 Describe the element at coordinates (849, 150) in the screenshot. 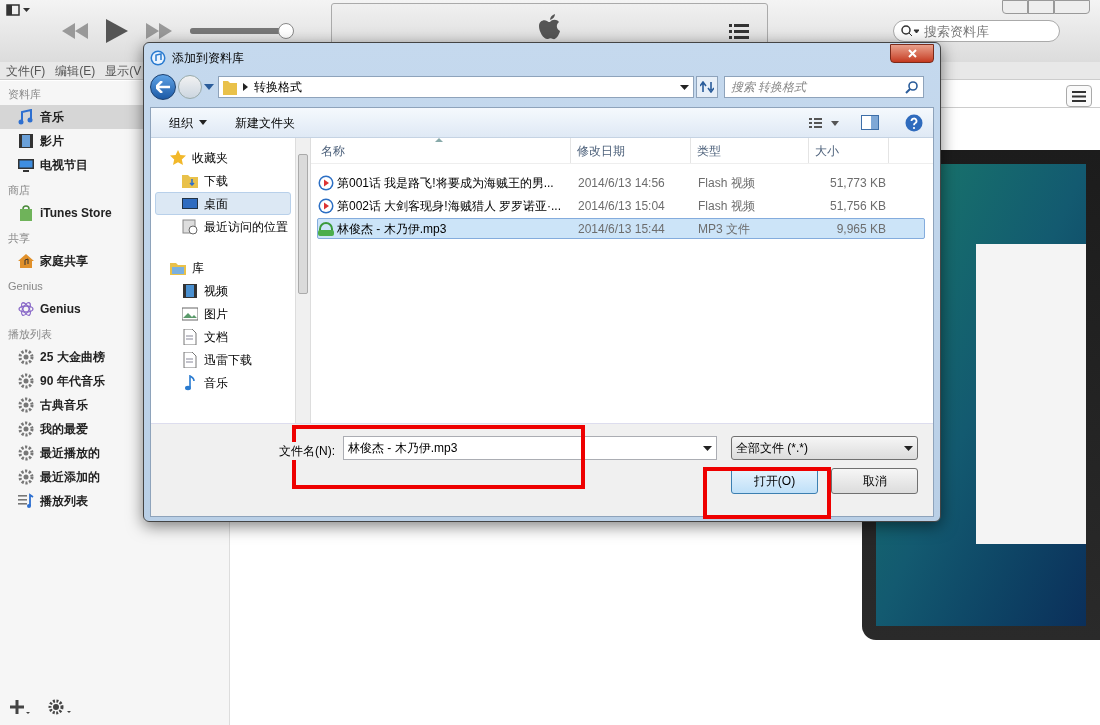

I see `column-header: 大小` at that location.